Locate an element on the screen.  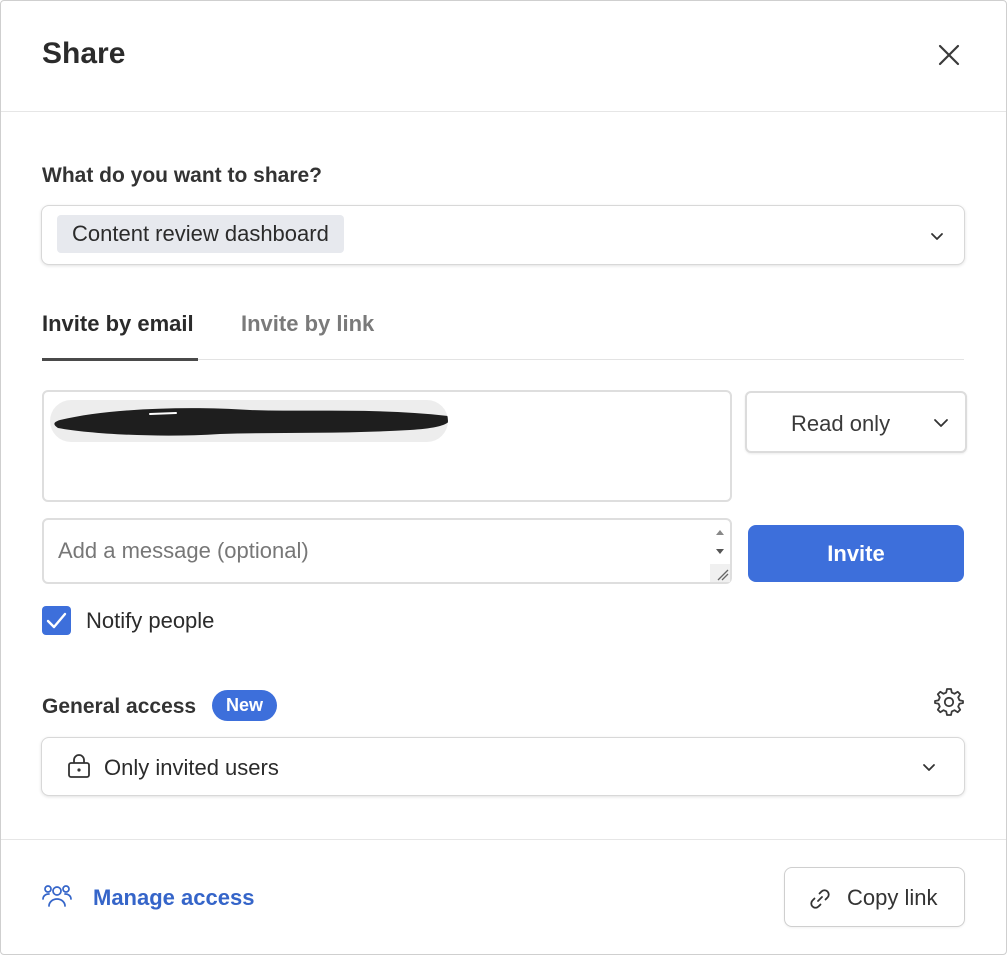
close-icon is located at coordinates (949, 55).